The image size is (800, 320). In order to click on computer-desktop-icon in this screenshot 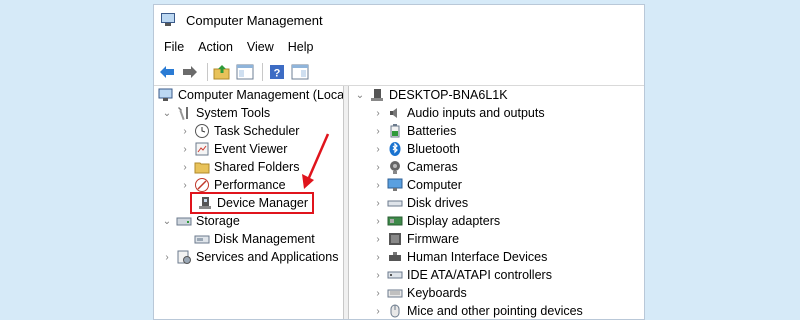, I will do `click(377, 95)`.